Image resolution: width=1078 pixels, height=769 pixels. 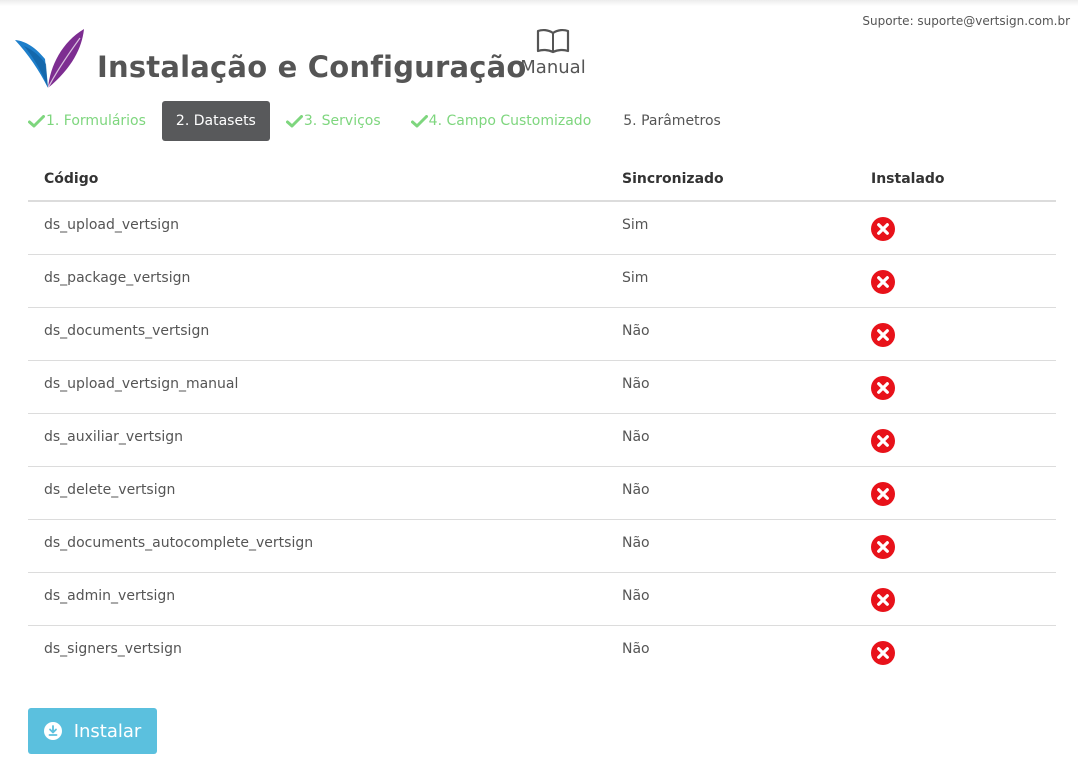 What do you see at coordinates (553, 67) in the screenshot?
I see `manual-label: Manual` at bounding box center [553, 67].